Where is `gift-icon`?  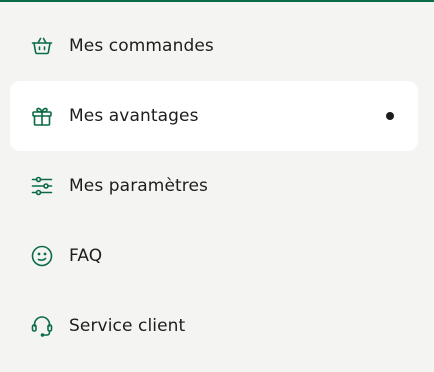
gift-icon is located at coordinates (42, 116).